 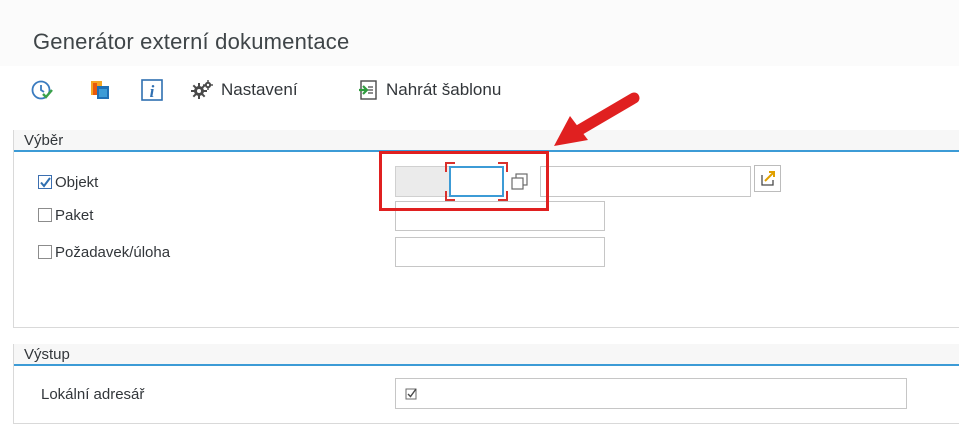 What do you see at coordinates (74, 215) in the screenshot?
I see `package-label: Paket` at bounding box center [74, 215].